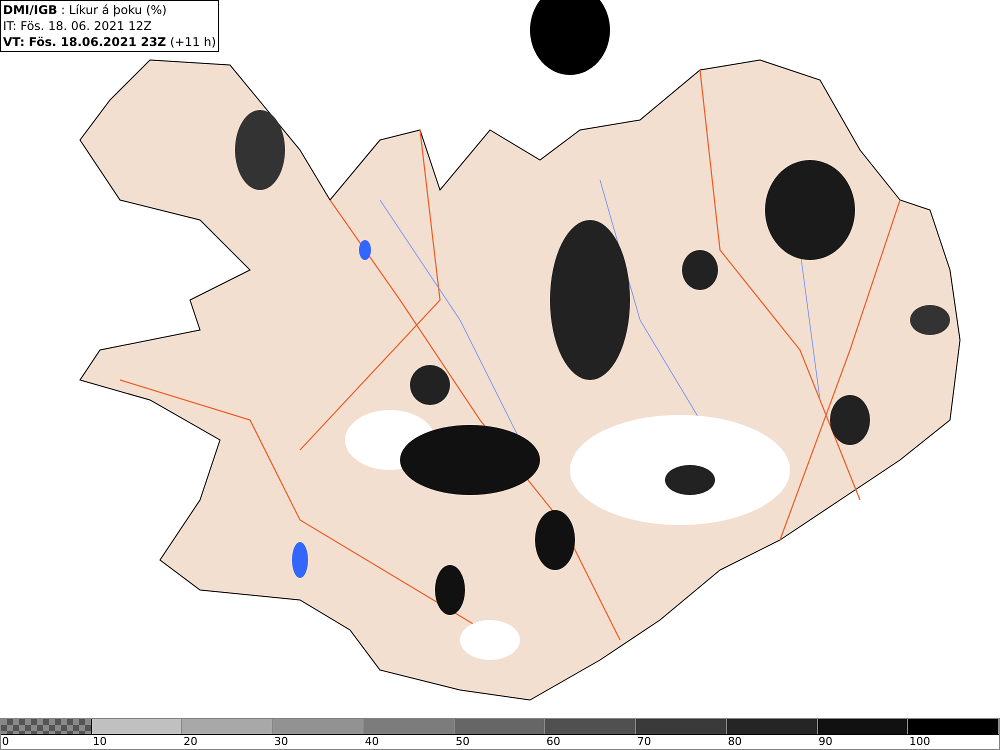 The height and width of the screenshot is (750, 1000). Describe the element at coordinates (590, 741) in the screenshot. I see `legend-label: 60` at that location.